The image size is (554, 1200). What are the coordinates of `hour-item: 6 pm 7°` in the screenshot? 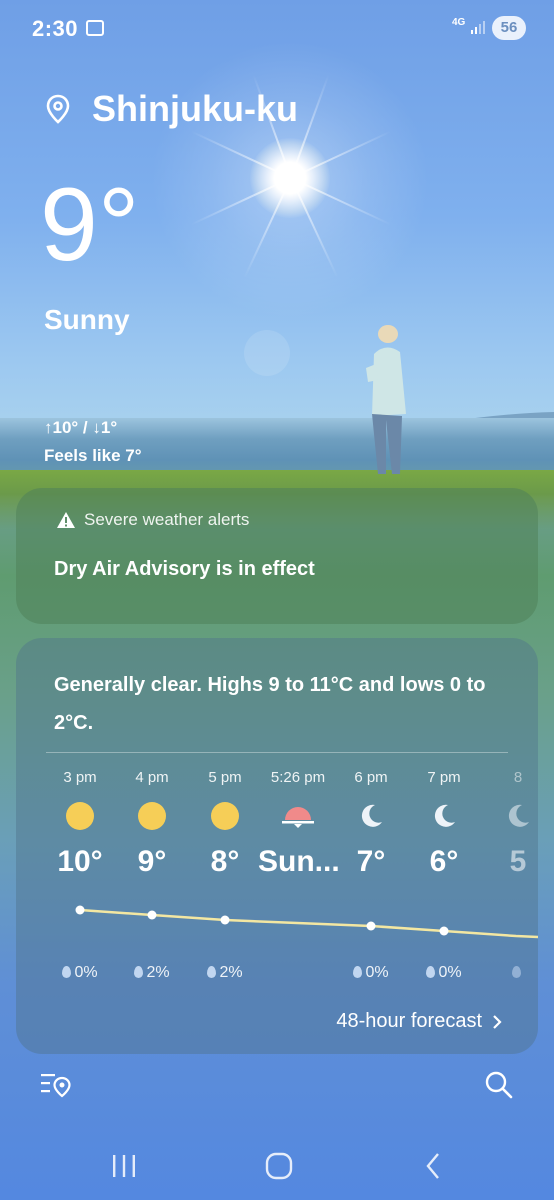 It's located at (371, 824).